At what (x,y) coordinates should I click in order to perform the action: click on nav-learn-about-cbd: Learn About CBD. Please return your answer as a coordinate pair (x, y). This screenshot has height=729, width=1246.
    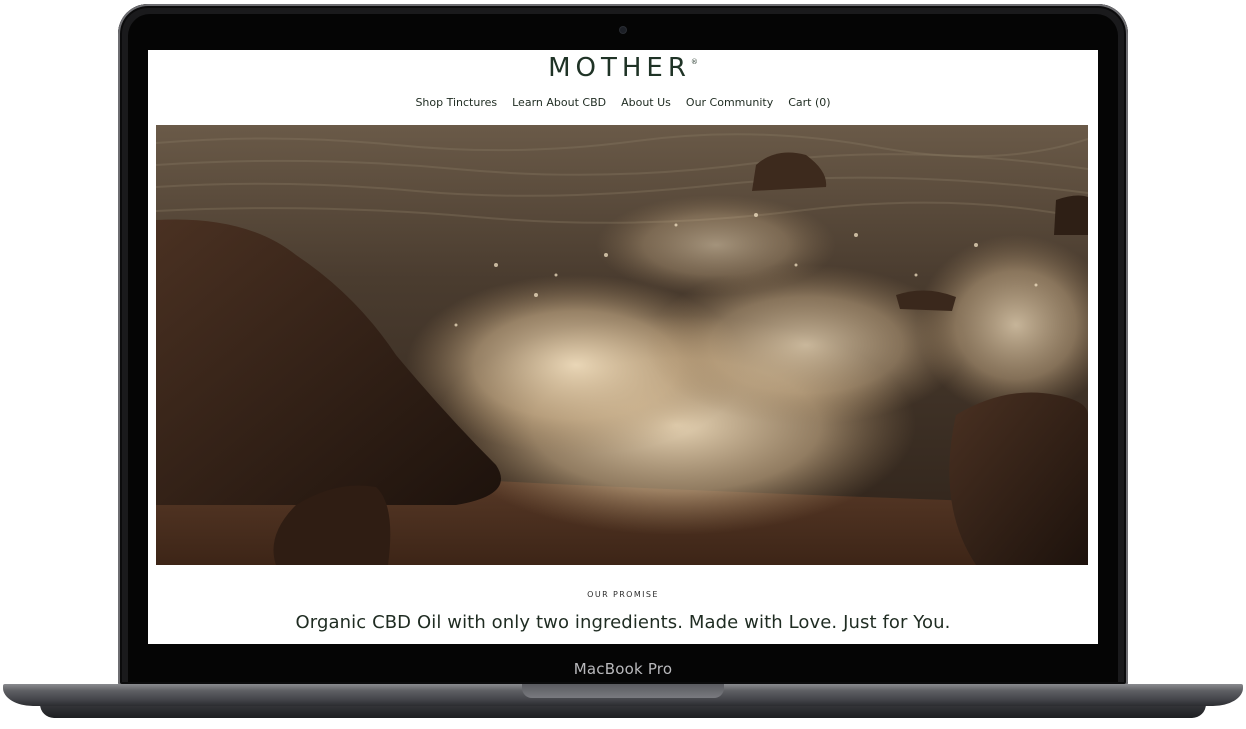
    Looking at the image, I should click on (559, 102).